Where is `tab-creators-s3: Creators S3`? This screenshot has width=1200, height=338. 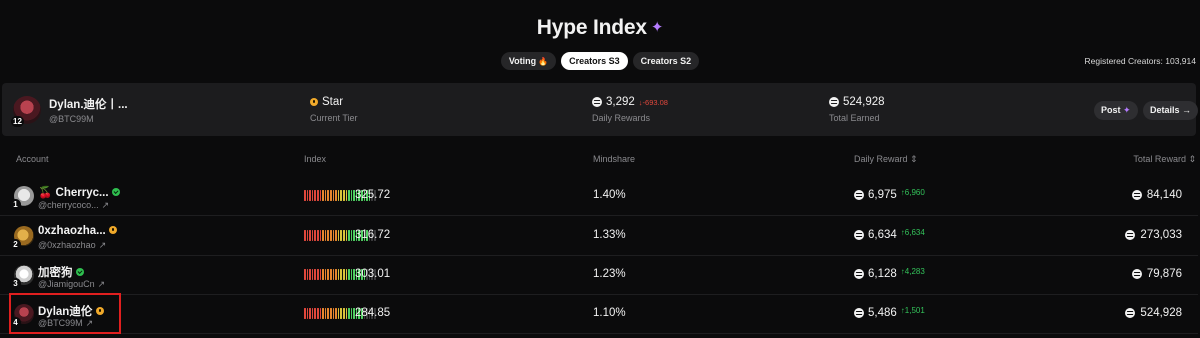
tab-creators-s3: Creators S3 is located at coordinates (594, 61).